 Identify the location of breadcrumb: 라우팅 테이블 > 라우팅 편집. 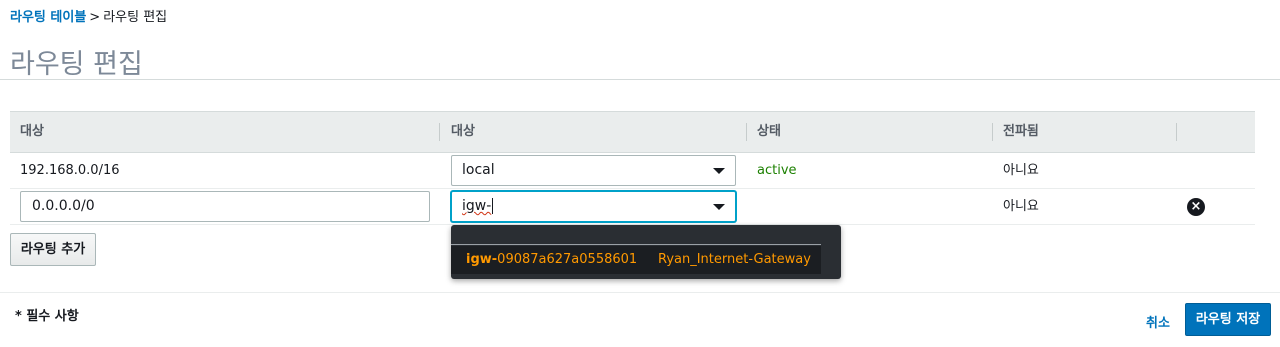
(88, 15).